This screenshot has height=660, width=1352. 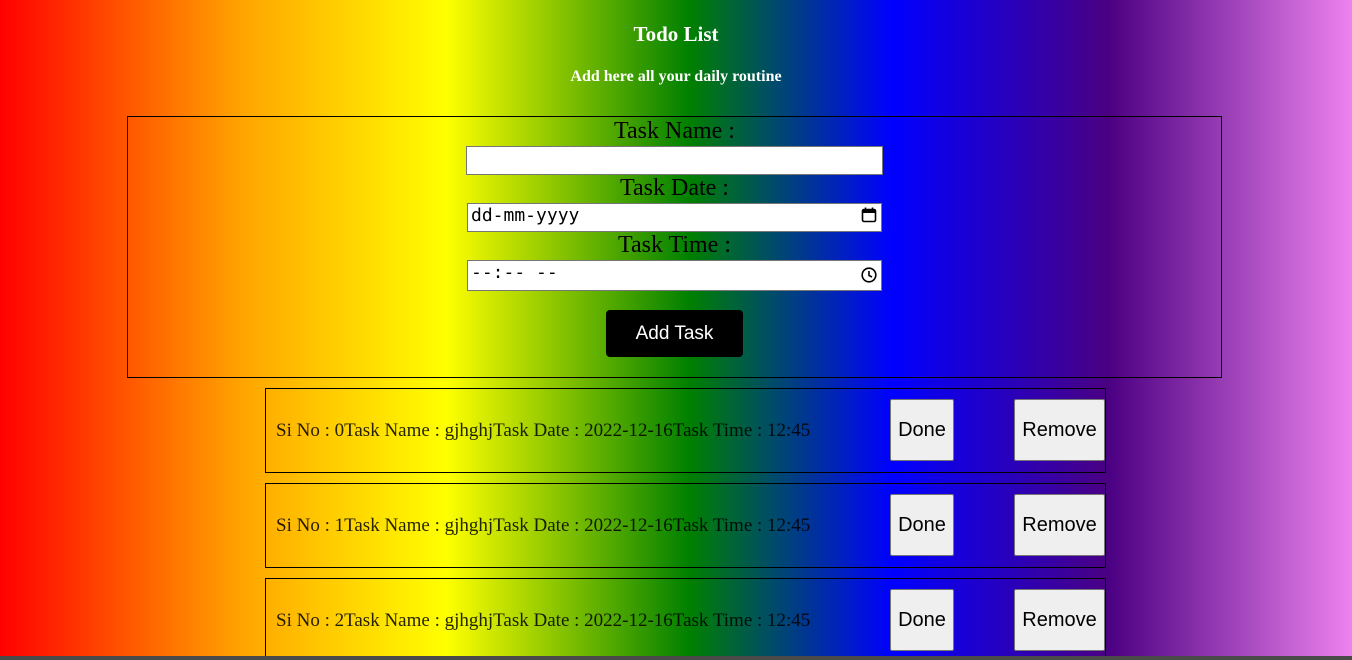 What do you see at coordinates (674, 188) in the screenshot?
I see `task-date-label: Task Date :` at bounding box center [674, 188].